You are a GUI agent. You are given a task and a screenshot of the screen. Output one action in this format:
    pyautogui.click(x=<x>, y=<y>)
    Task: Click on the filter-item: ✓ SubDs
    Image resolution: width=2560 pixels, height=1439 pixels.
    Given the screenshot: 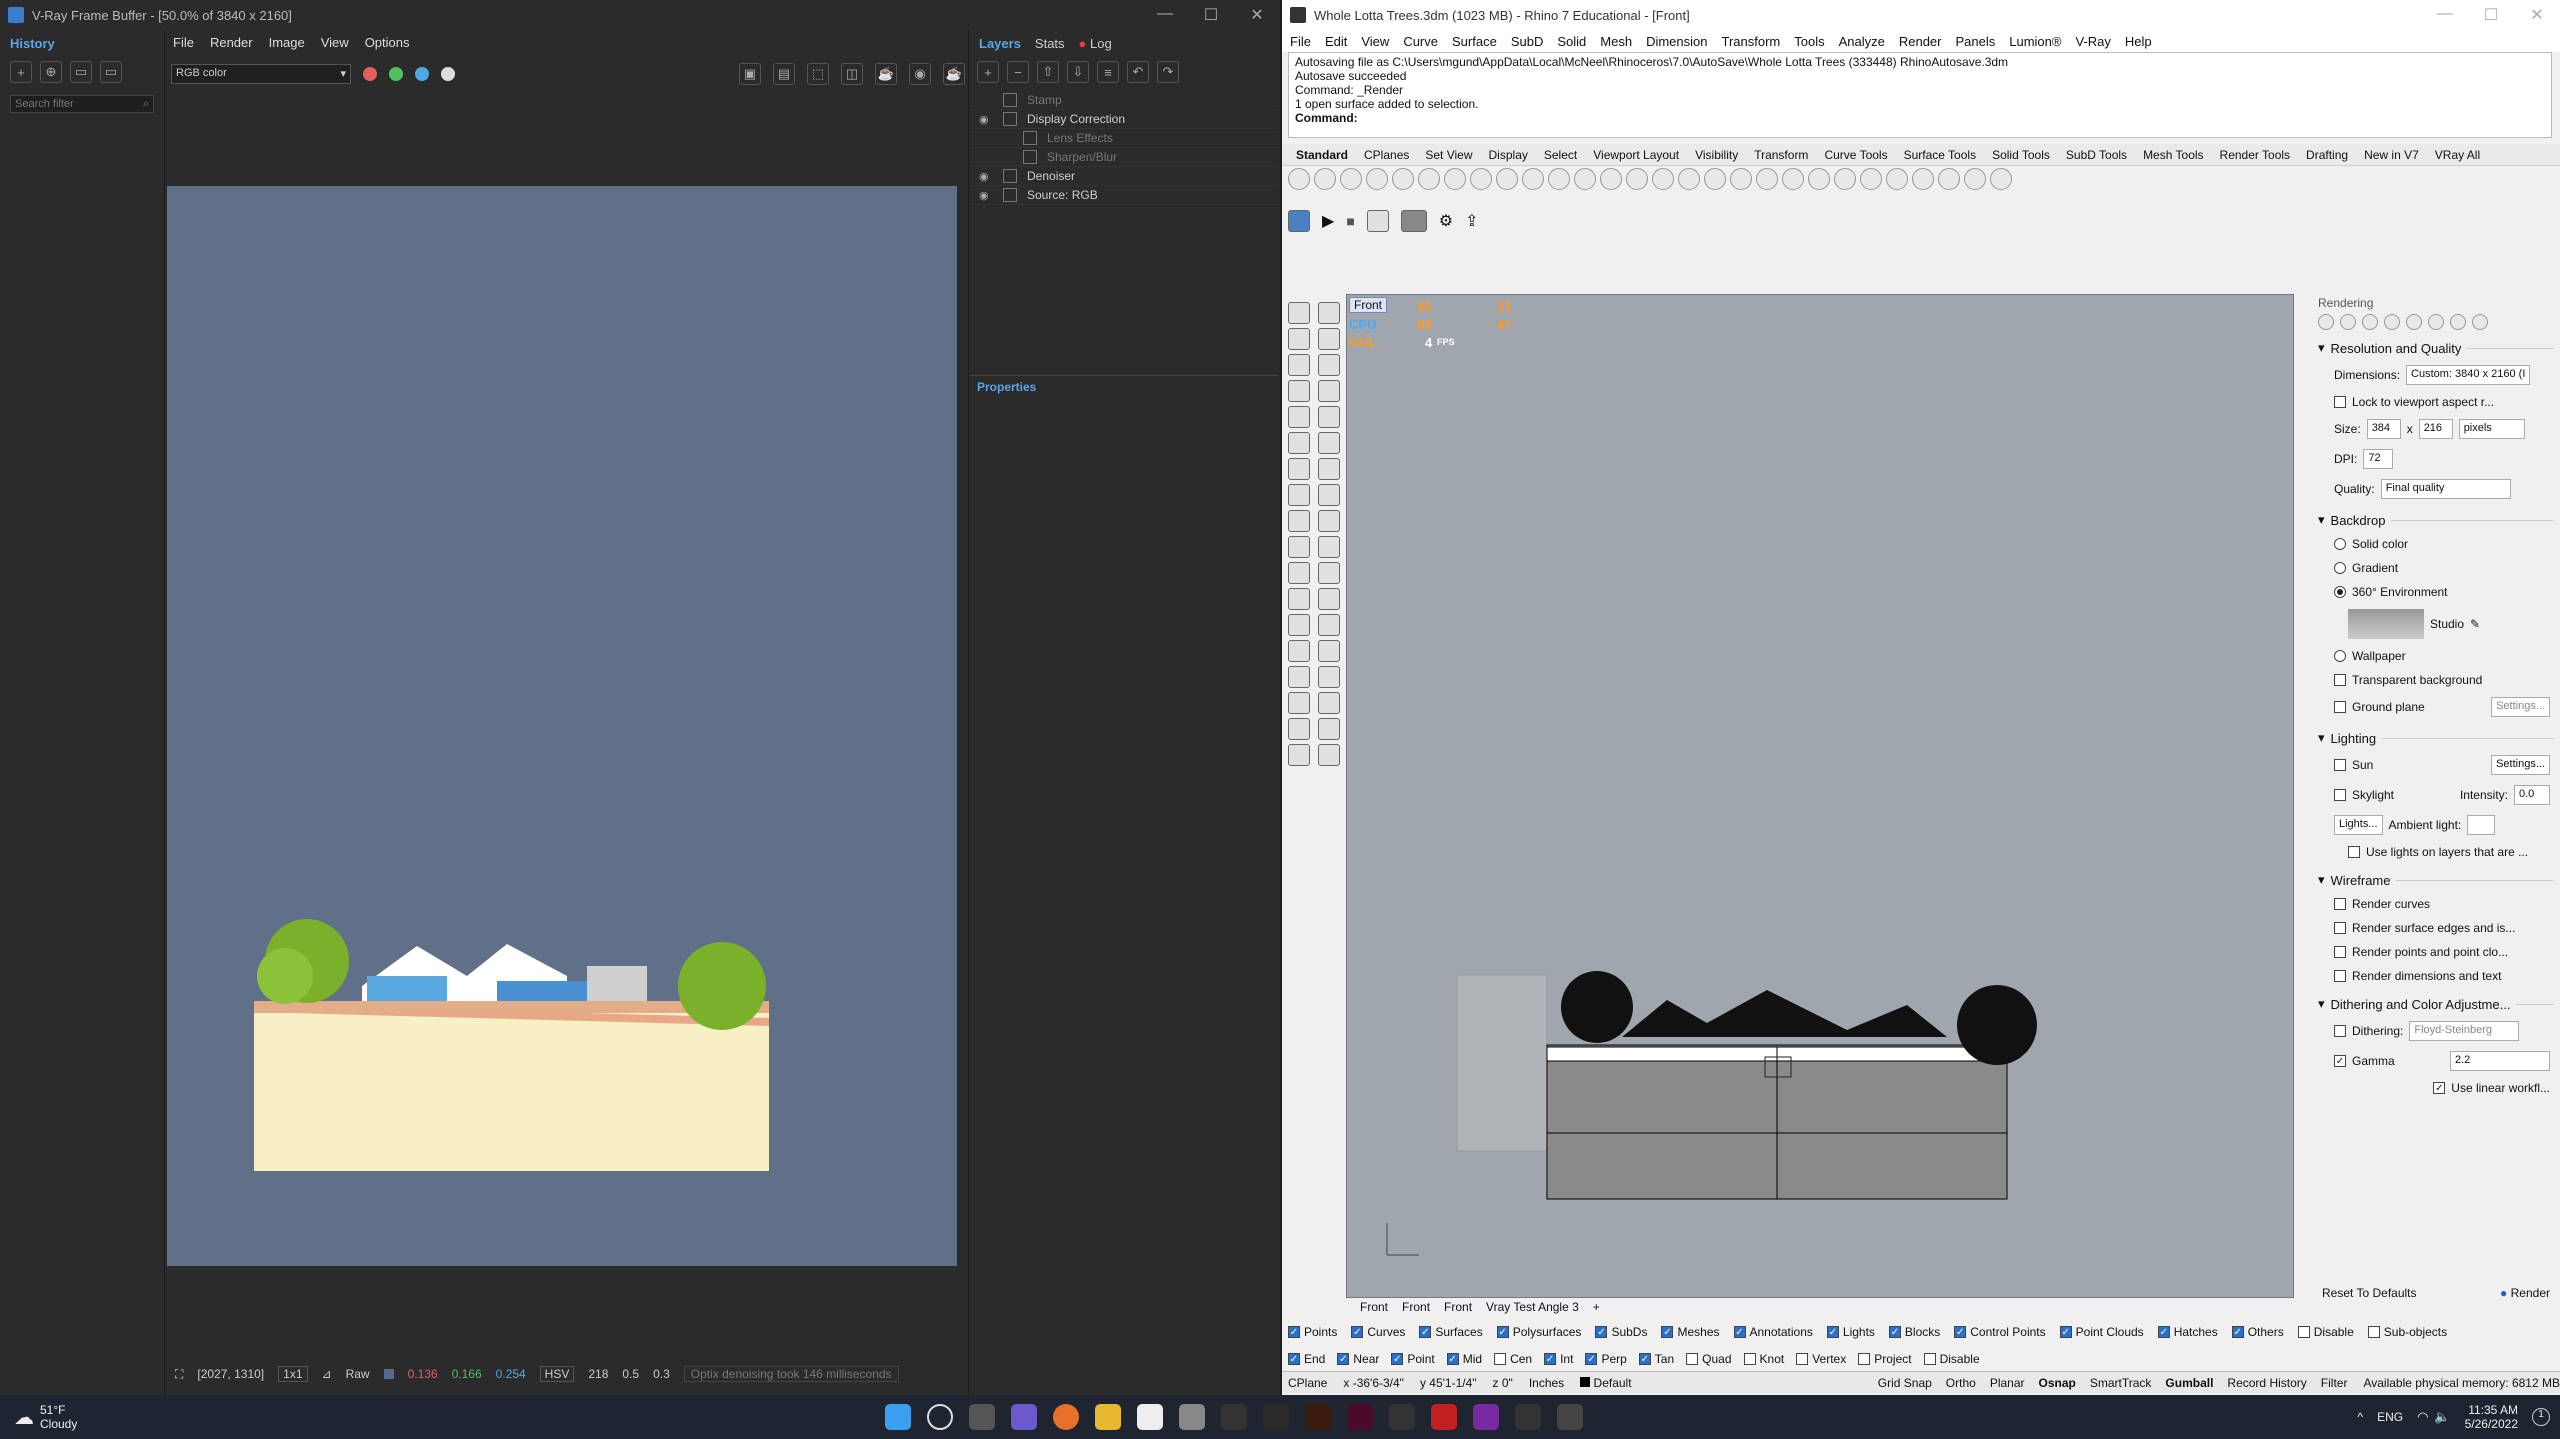 What is the action you would take?
    pyautogui.click(x=1621, y=1332)
    